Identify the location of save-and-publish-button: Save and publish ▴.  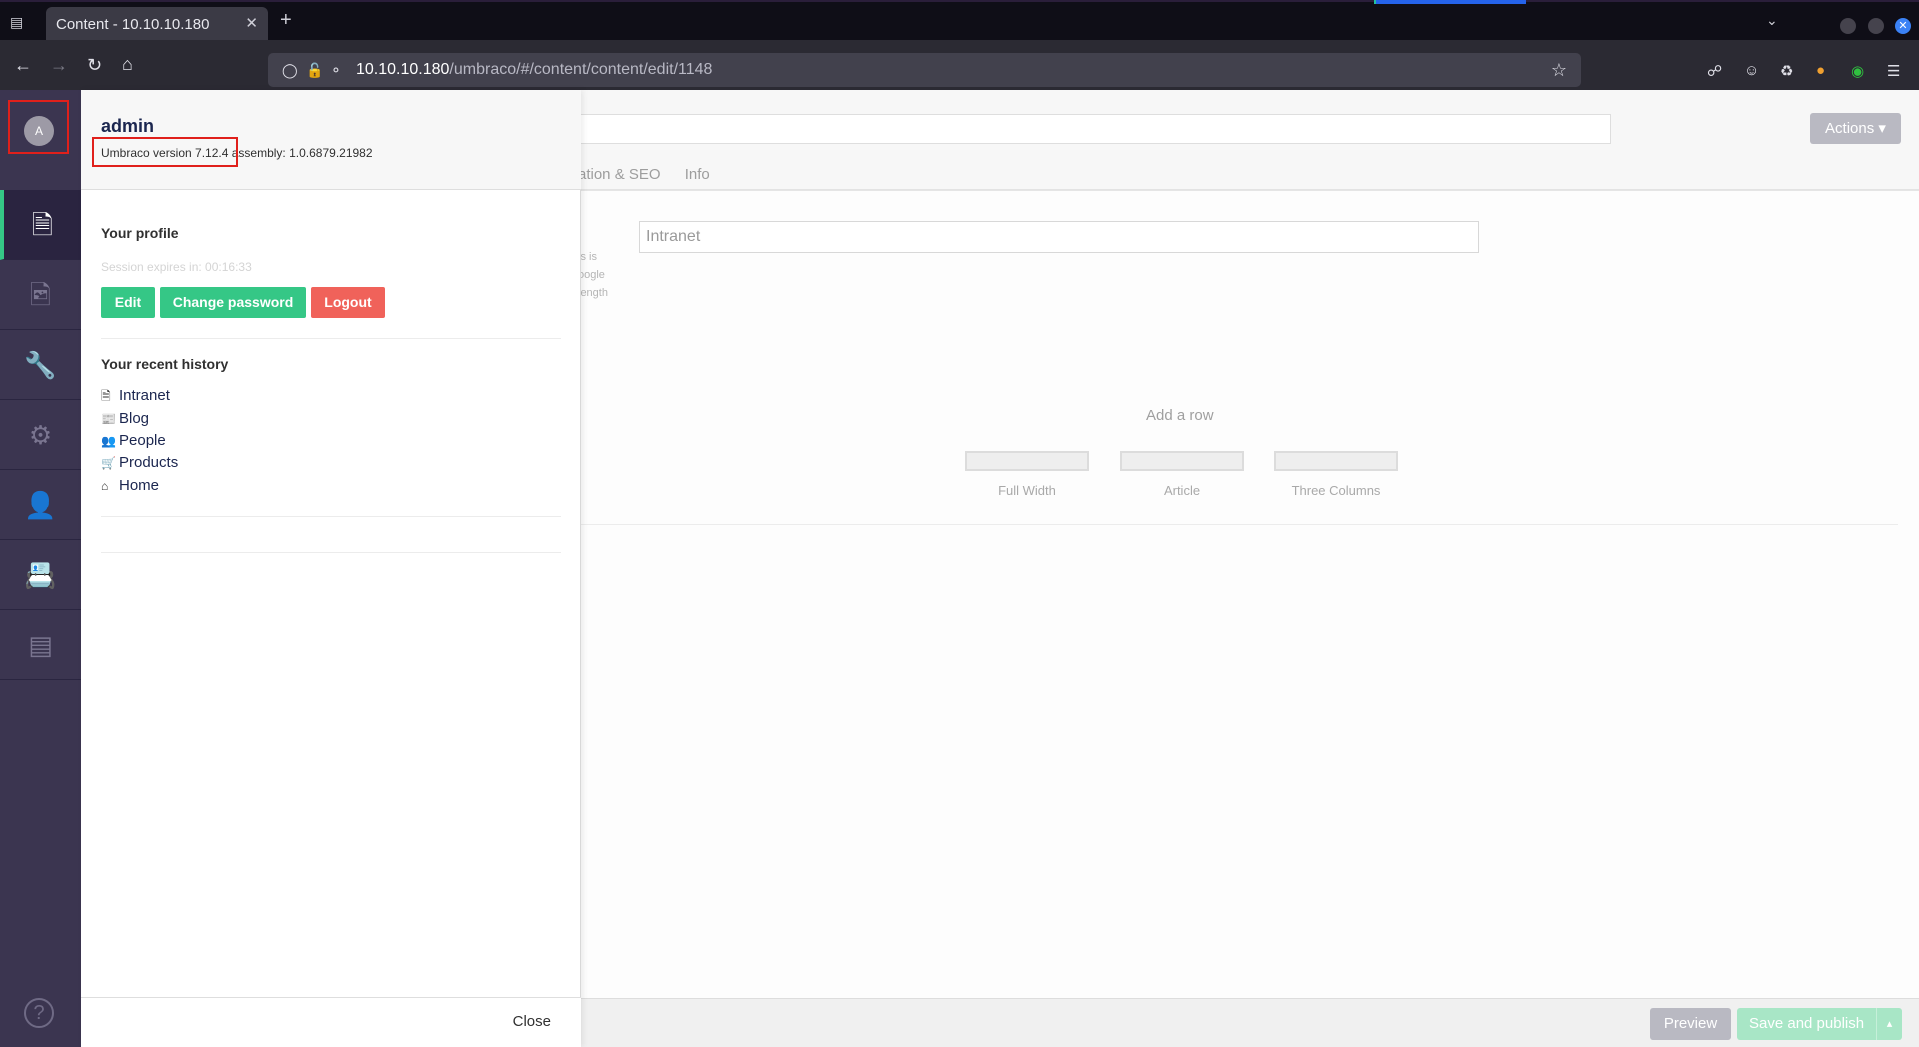
(1819, 1024).